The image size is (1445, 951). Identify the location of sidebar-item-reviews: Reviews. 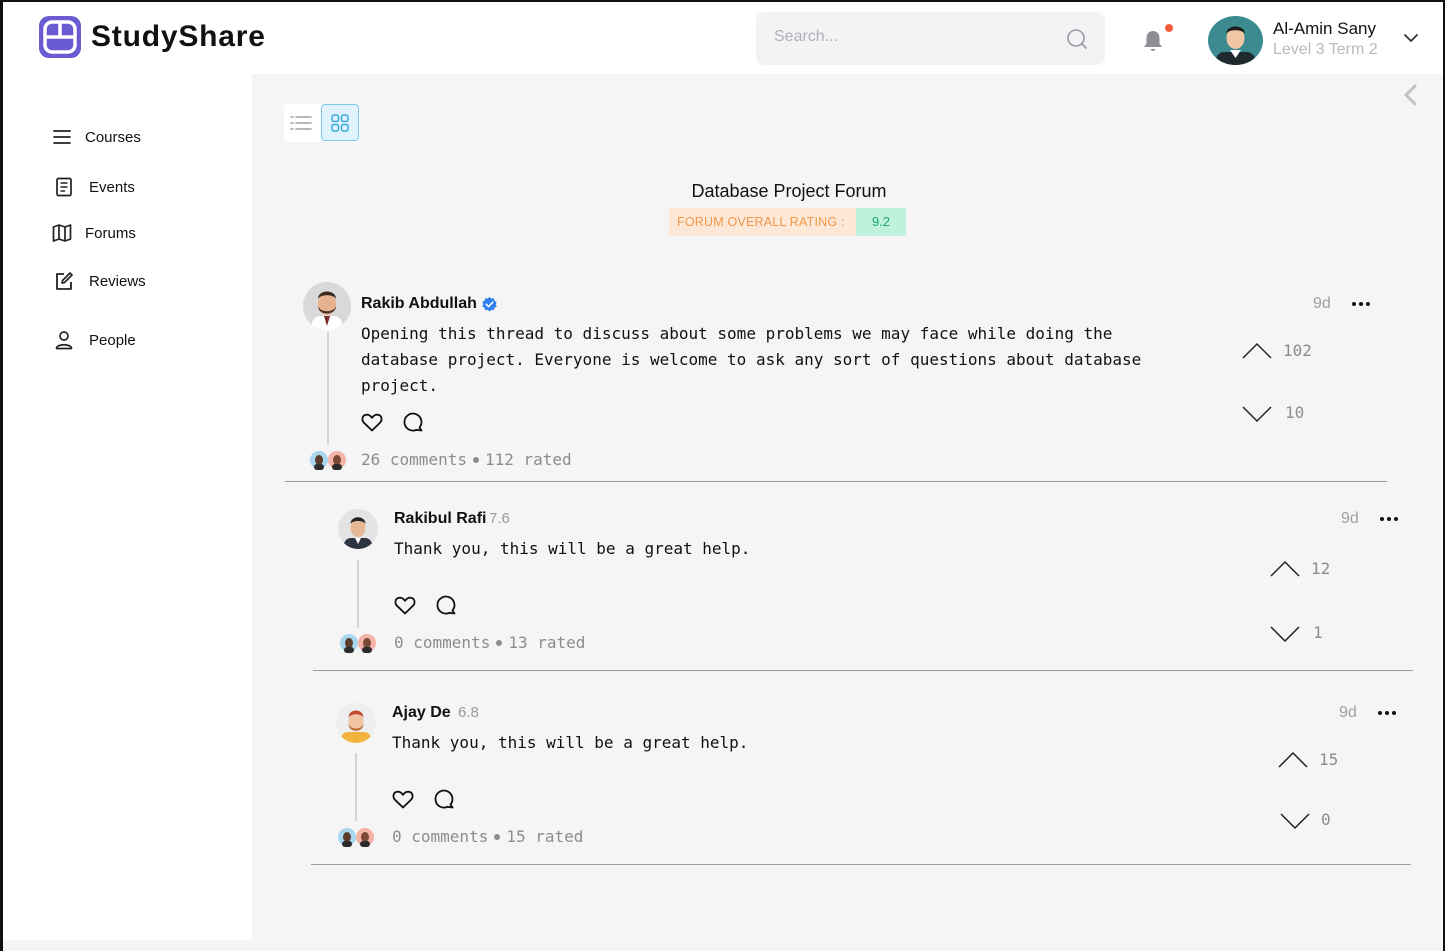
(99, 281).